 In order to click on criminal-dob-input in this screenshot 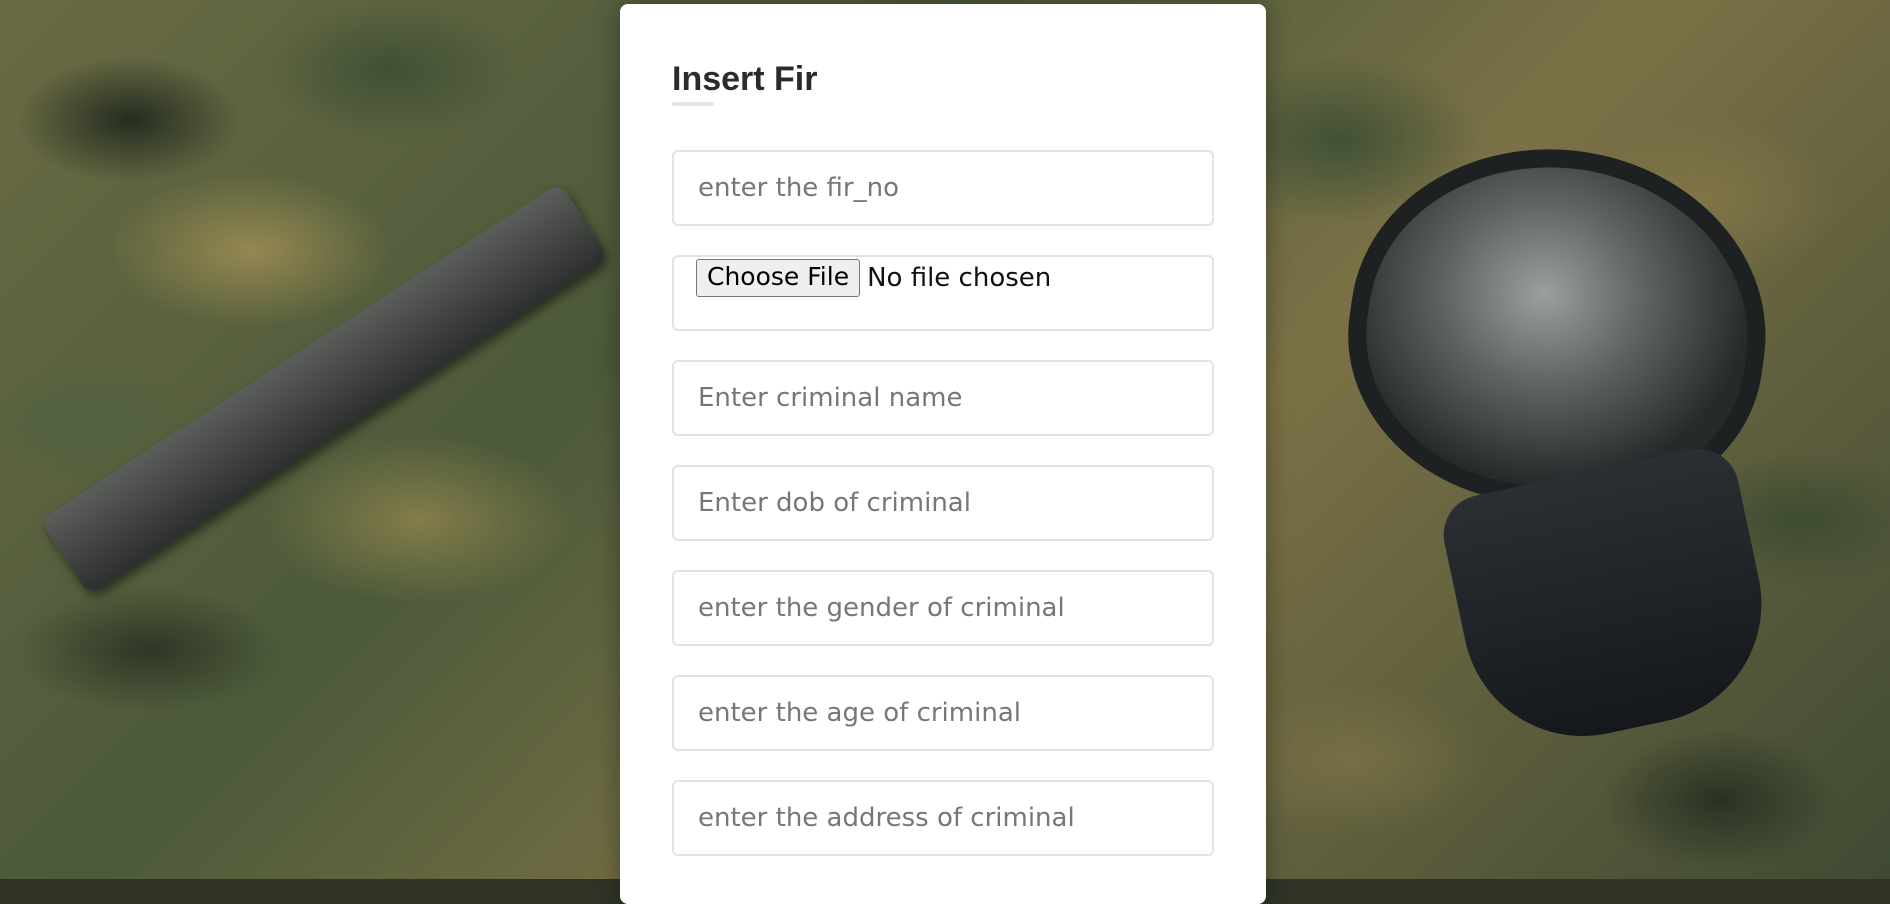, I will do `click(943, 503)`.